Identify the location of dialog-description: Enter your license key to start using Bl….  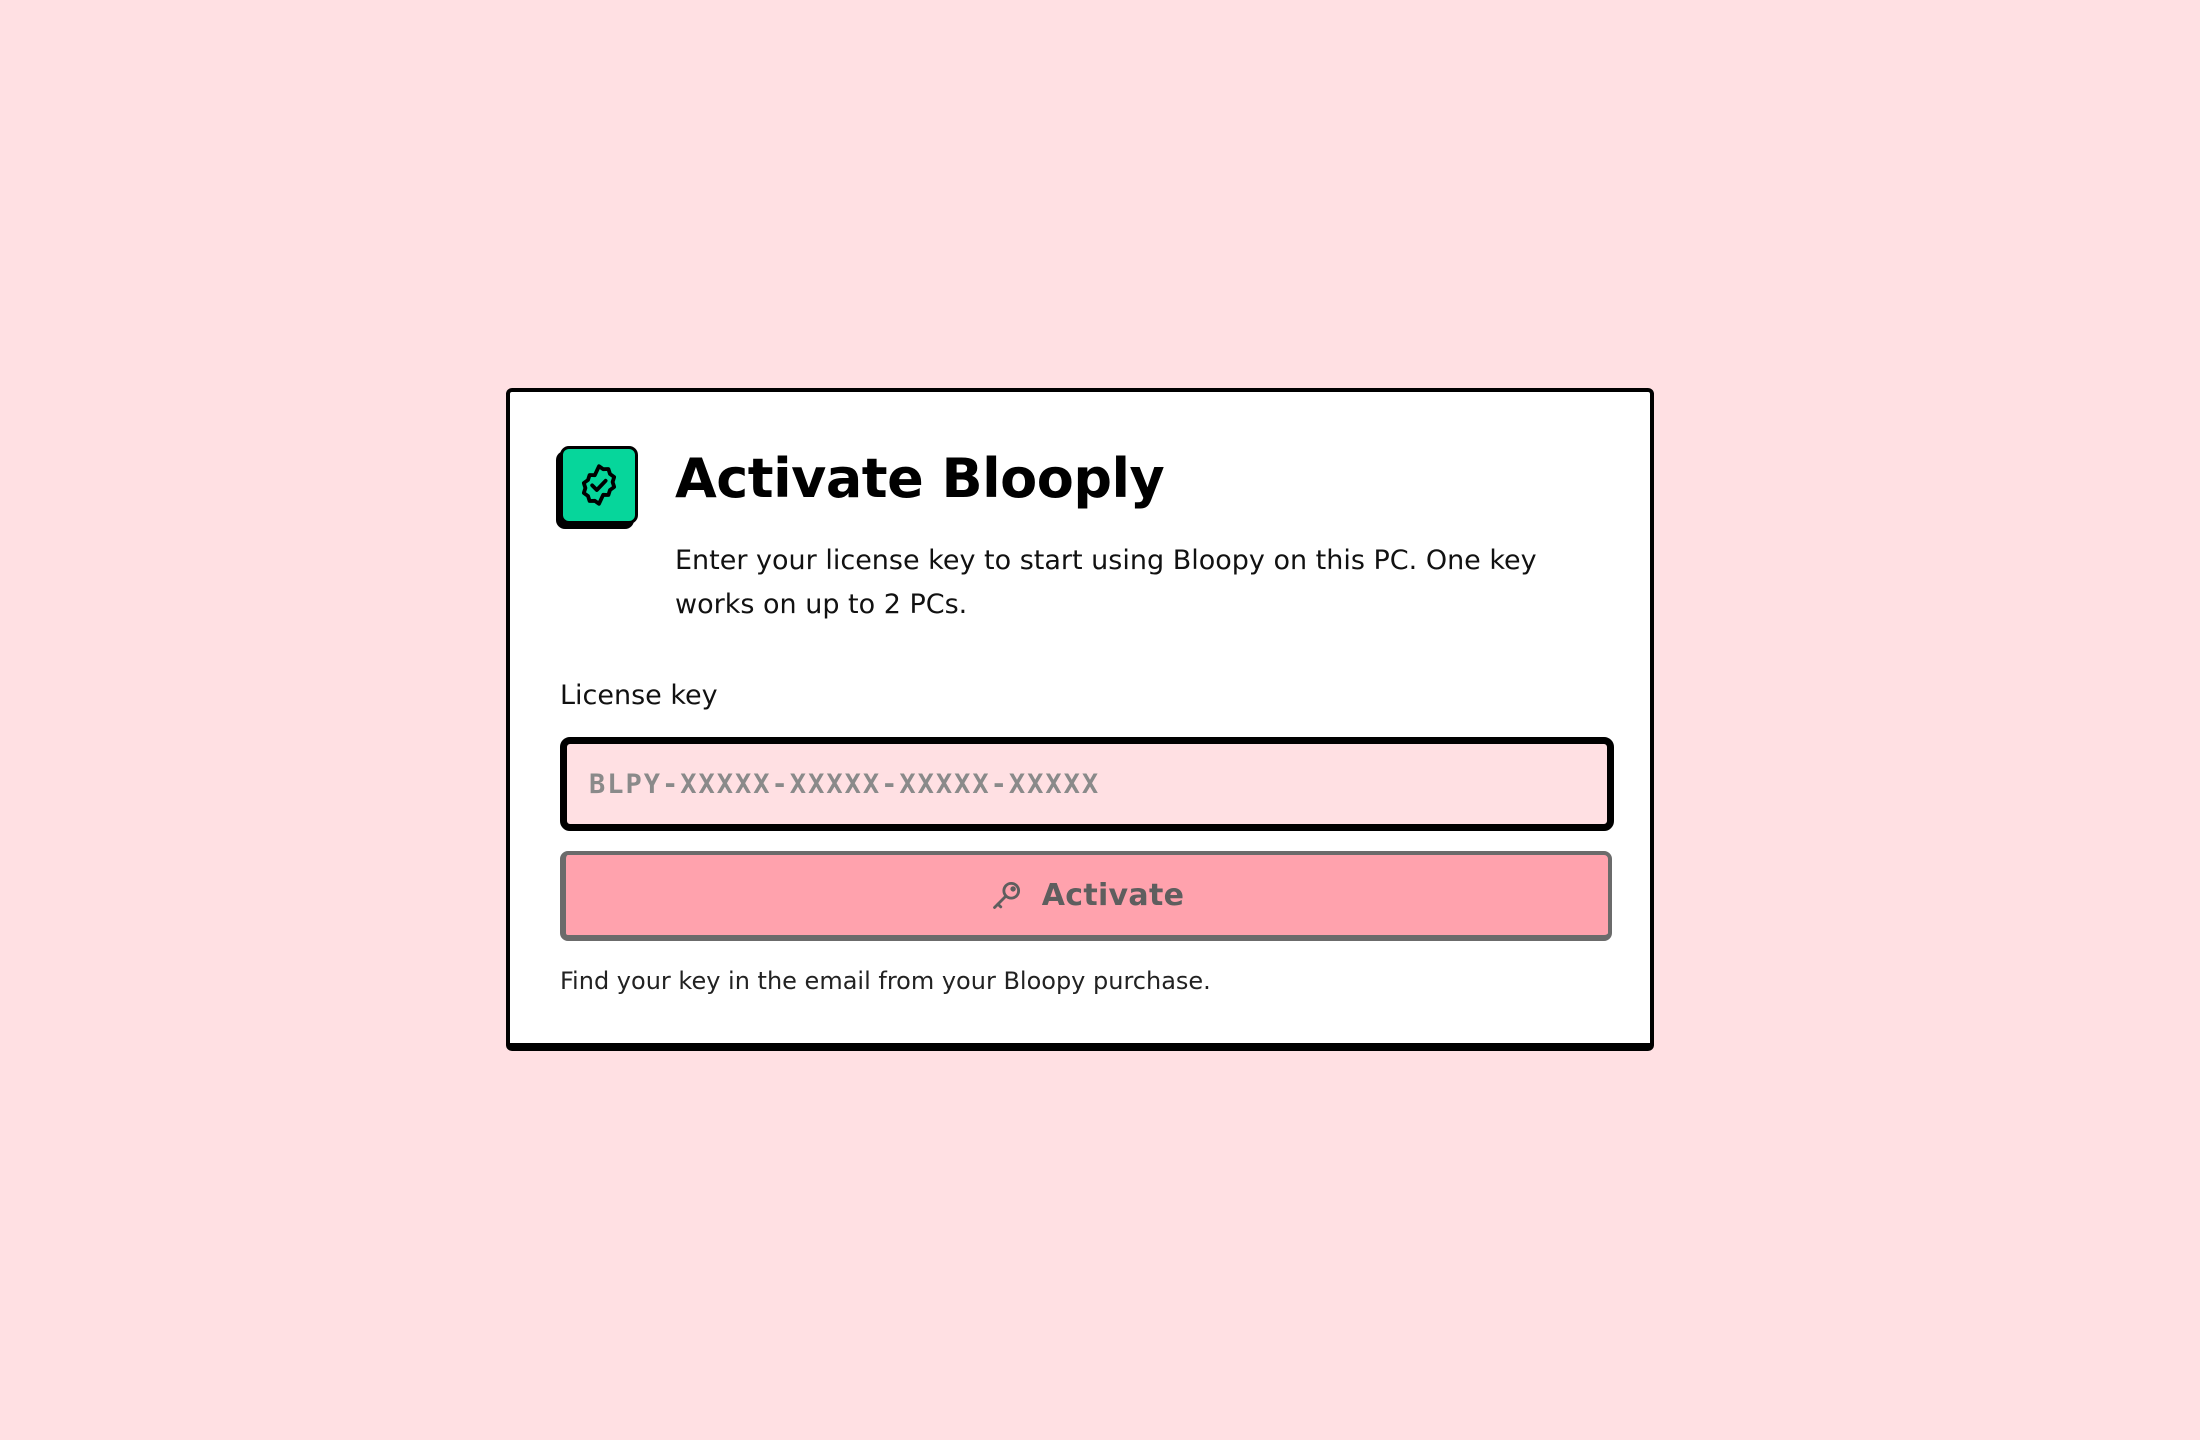
(1106, 582).